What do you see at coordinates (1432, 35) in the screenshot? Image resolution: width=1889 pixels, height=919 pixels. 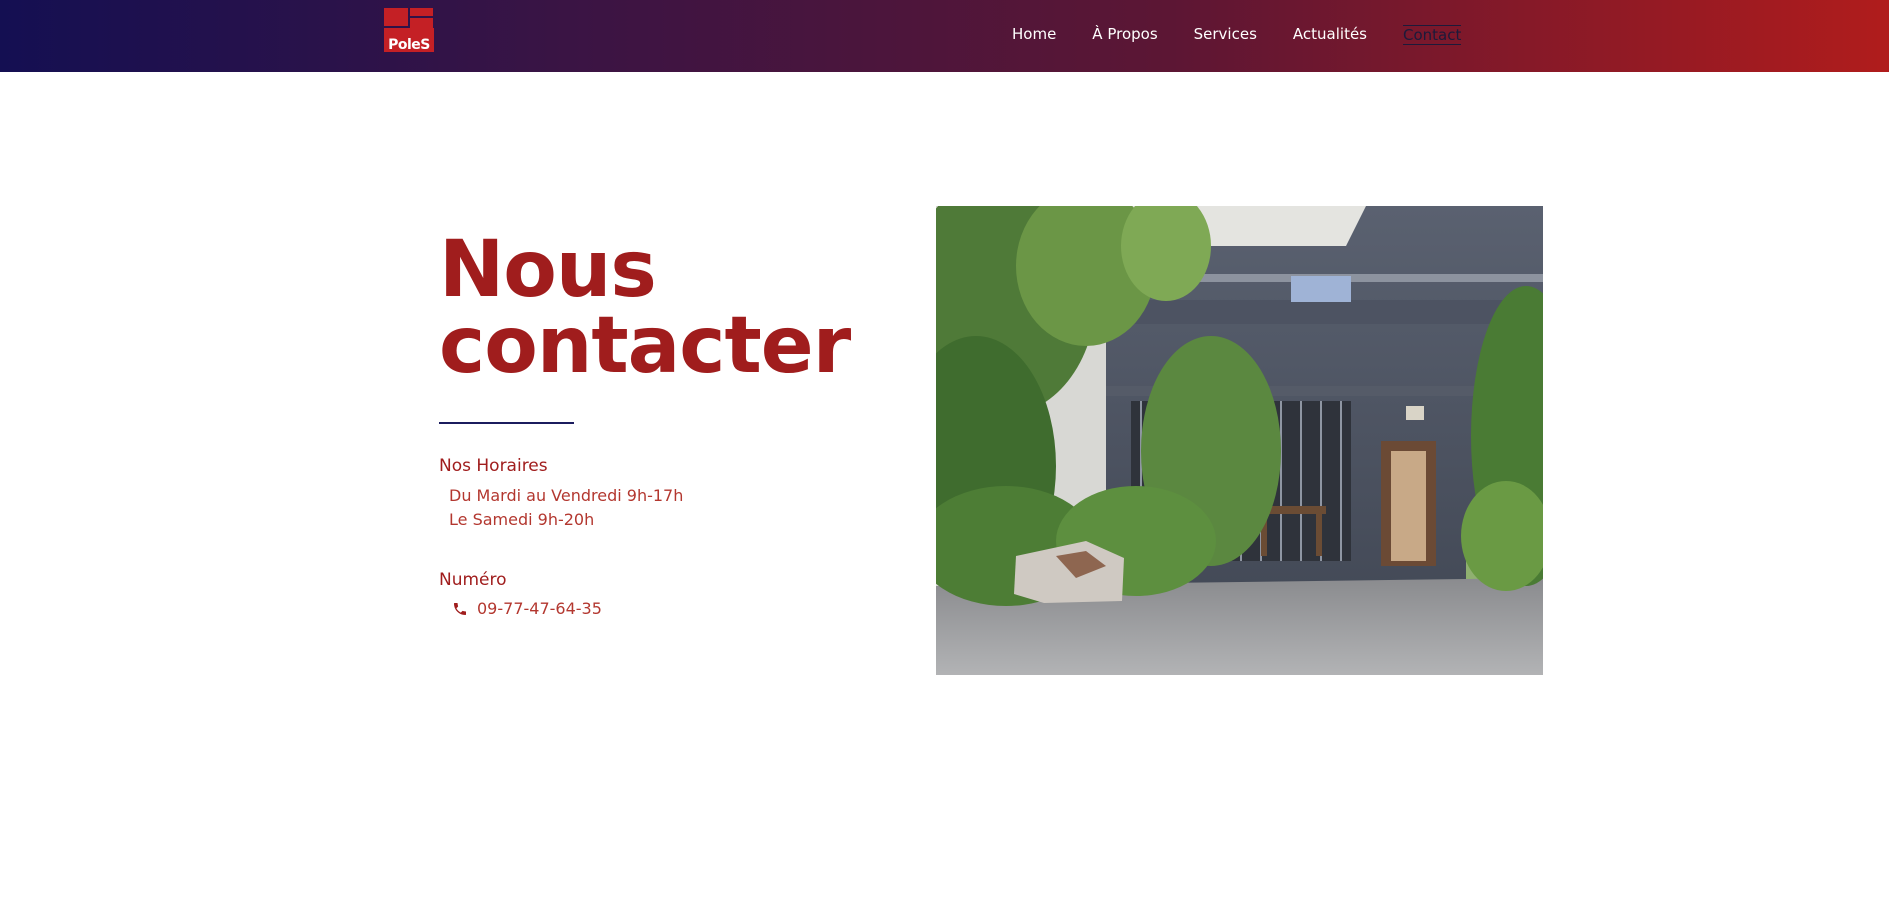 I see `nav-contact: Contact` at bounding box center [1432, 35].